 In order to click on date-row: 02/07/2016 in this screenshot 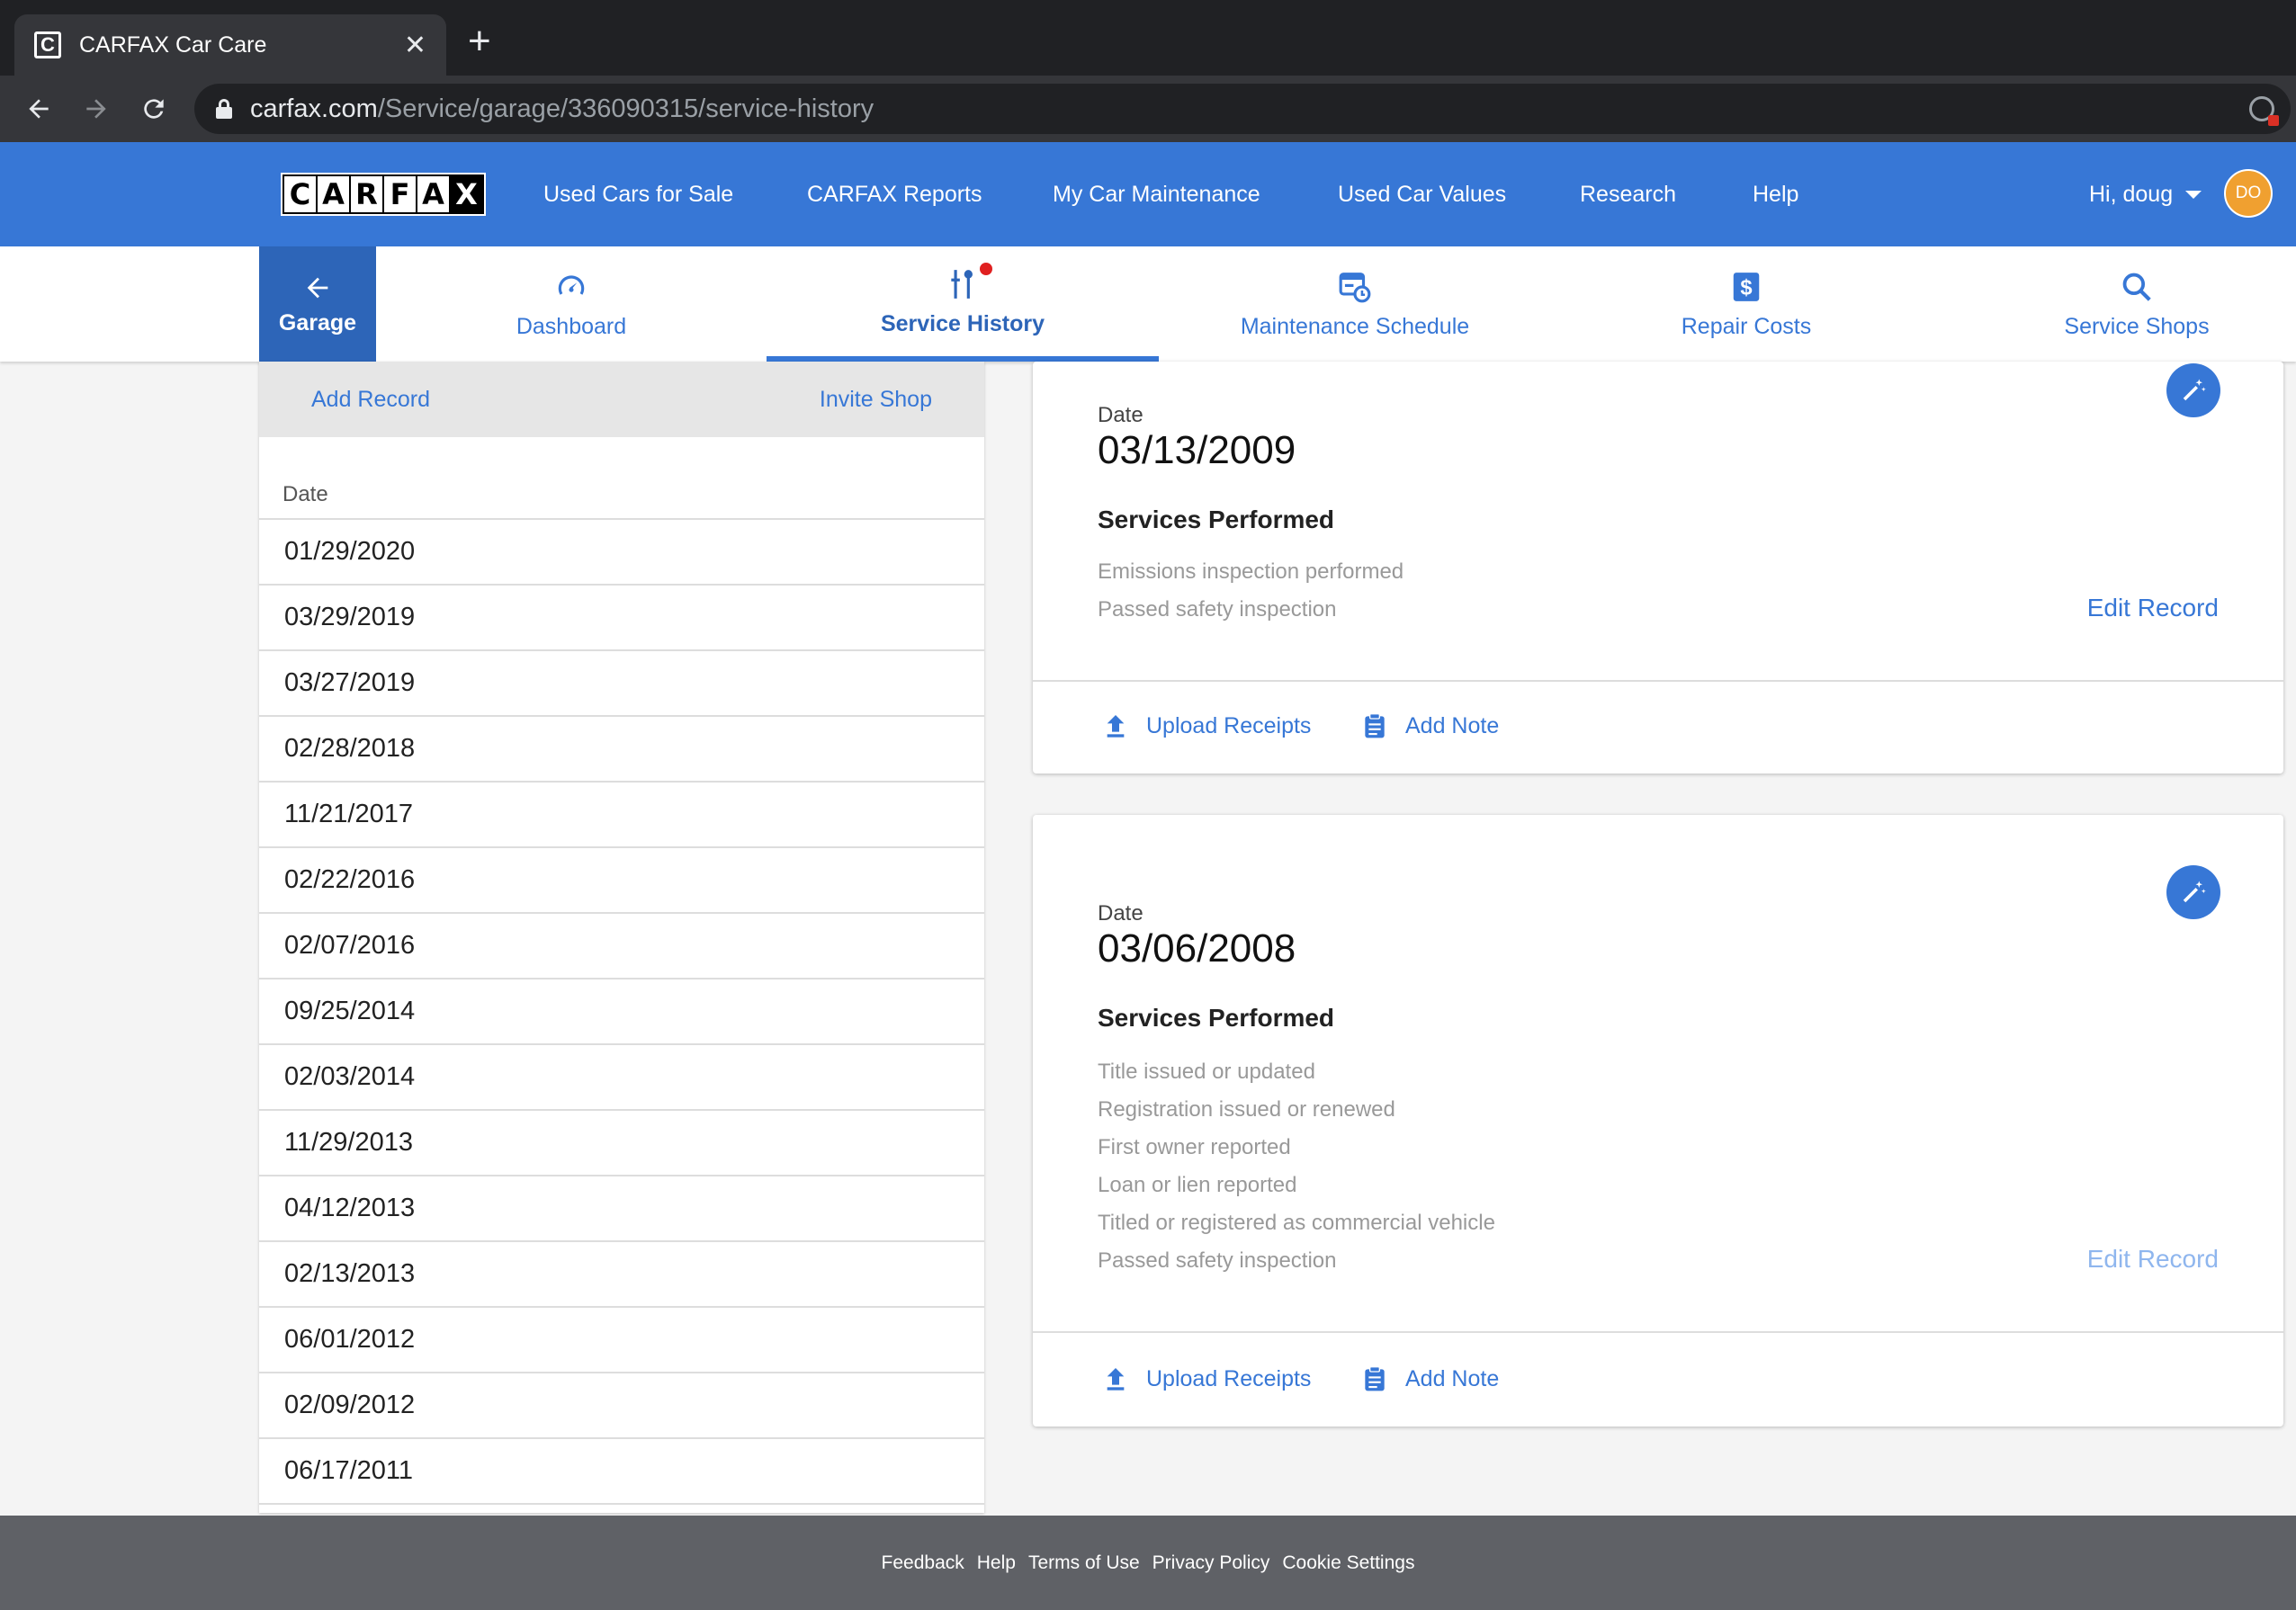, I will do `click(621, 946)`.